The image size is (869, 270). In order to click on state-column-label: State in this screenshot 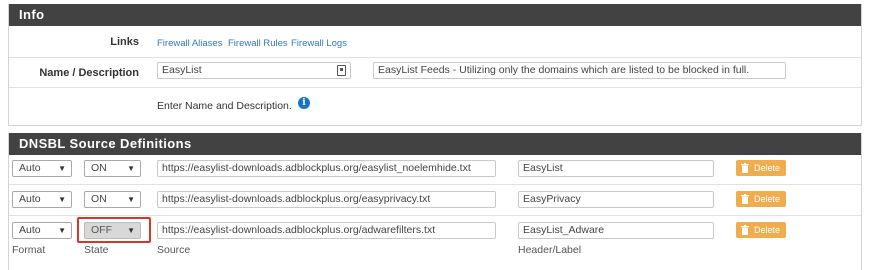, I will do `click(96, 250)`.